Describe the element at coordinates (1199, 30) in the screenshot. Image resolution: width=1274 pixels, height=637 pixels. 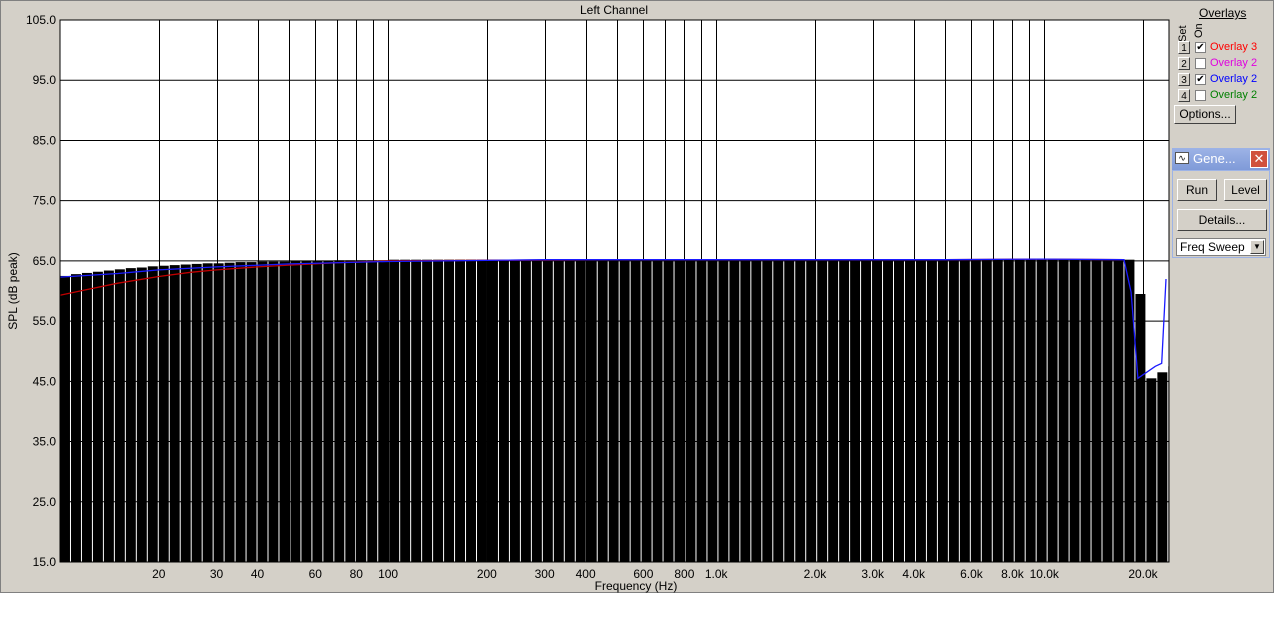
I see `on-column-label: On` at that location.